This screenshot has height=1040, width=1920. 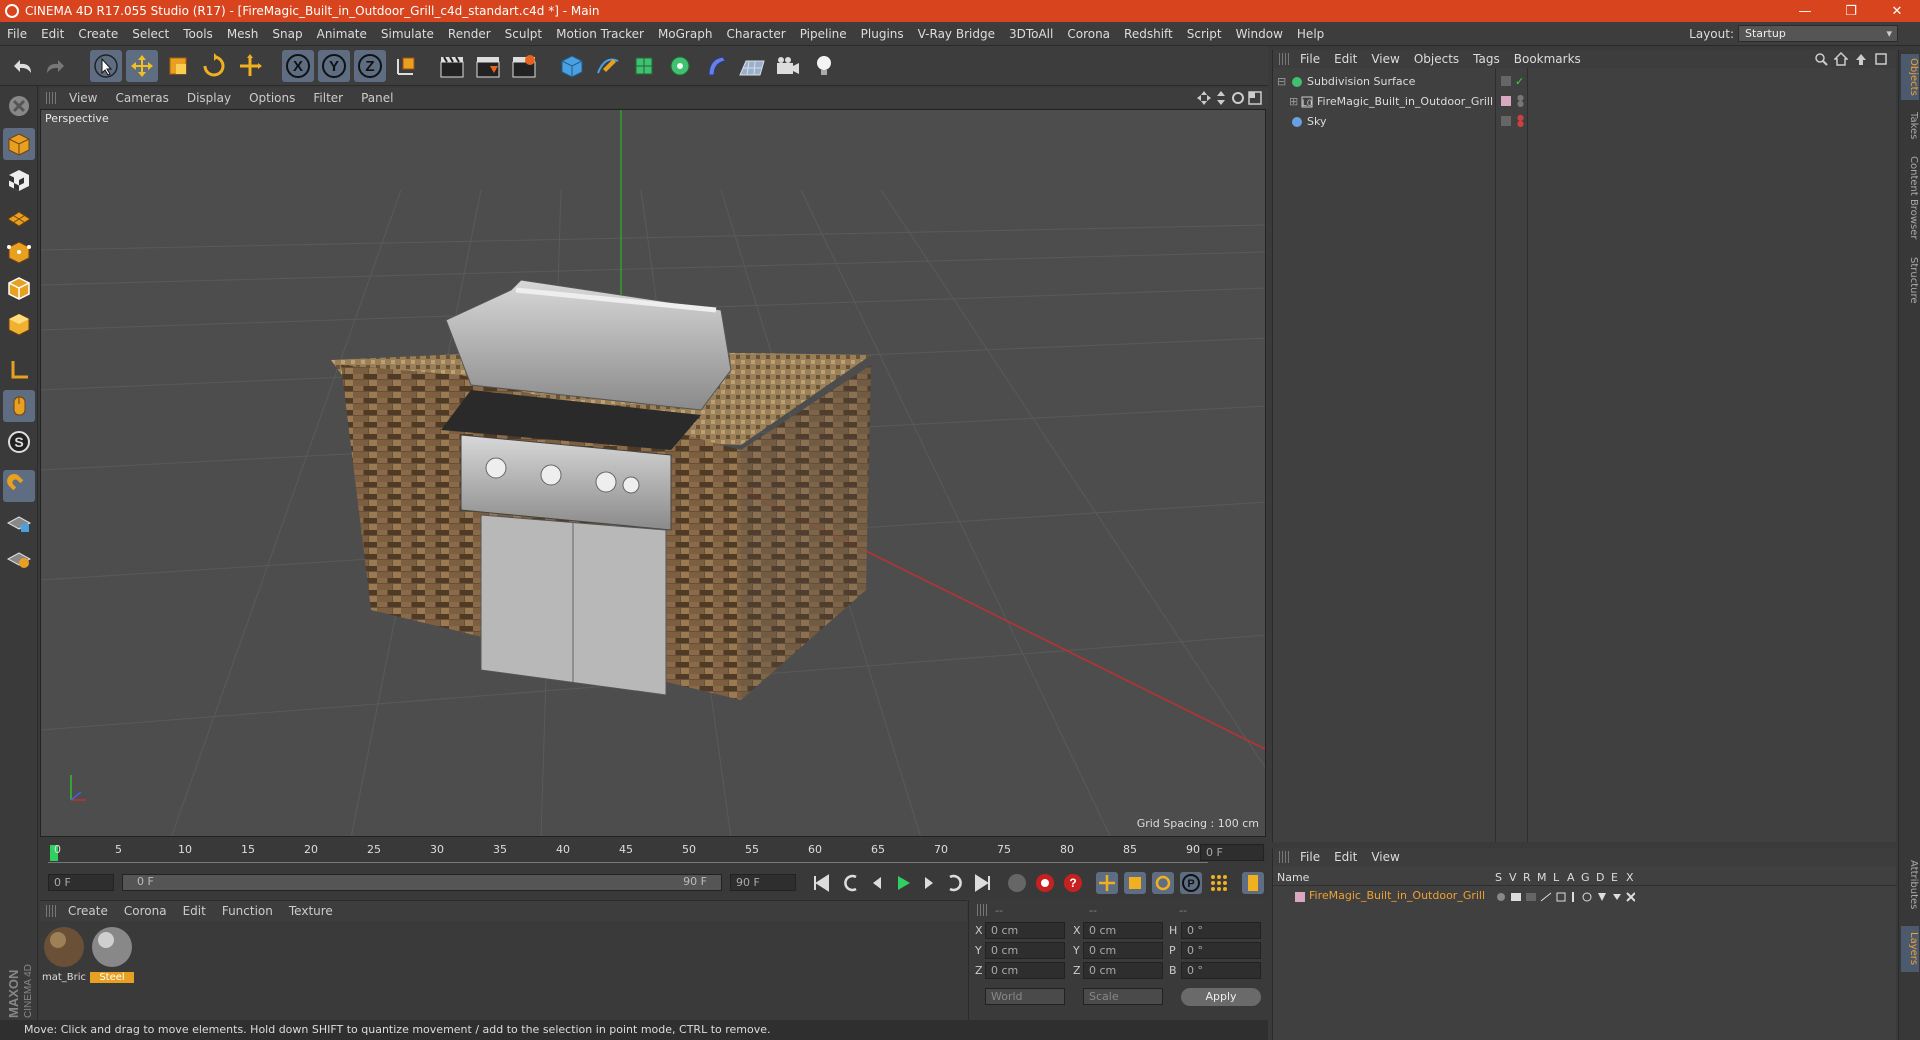 I want to click on scale-mode-select: Scale, so click(x=1123, y=996).